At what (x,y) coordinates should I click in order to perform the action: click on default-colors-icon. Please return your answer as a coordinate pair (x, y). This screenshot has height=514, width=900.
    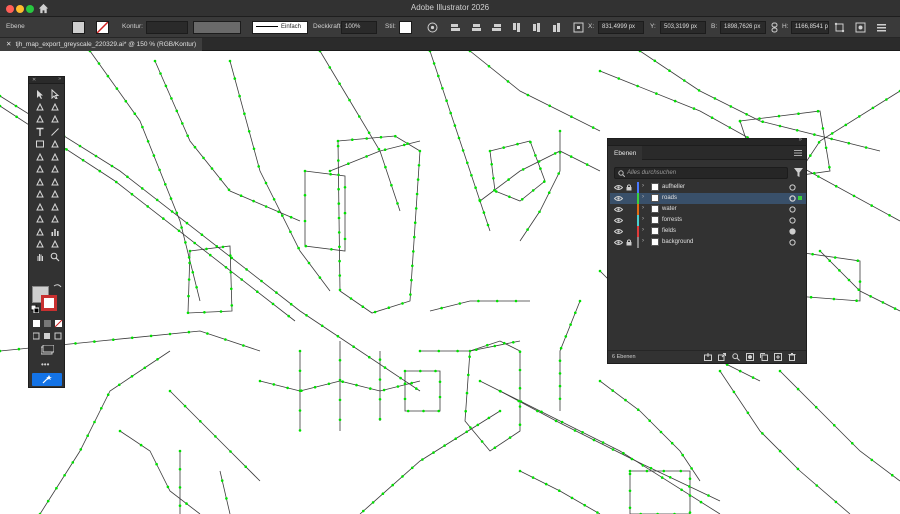
    Looking at the image, I should click on (35, 309).